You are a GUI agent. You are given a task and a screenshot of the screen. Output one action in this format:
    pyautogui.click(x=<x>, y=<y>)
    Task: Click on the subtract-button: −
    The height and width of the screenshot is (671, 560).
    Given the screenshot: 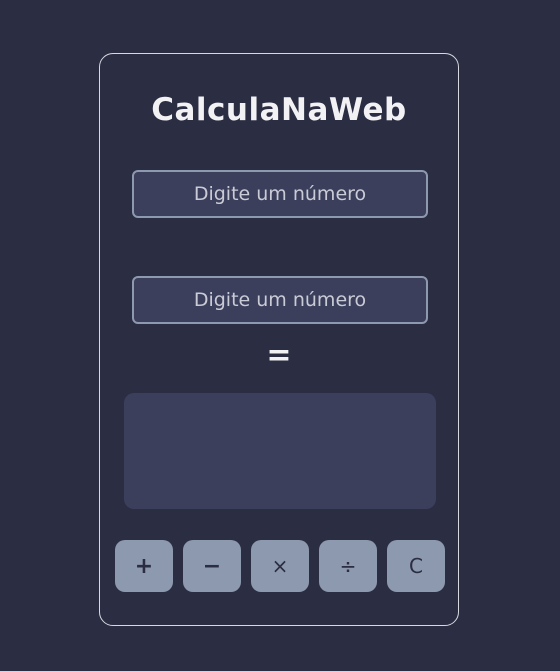 What is the action you would take?
    pyautogui.click(x=212, y=566)
    